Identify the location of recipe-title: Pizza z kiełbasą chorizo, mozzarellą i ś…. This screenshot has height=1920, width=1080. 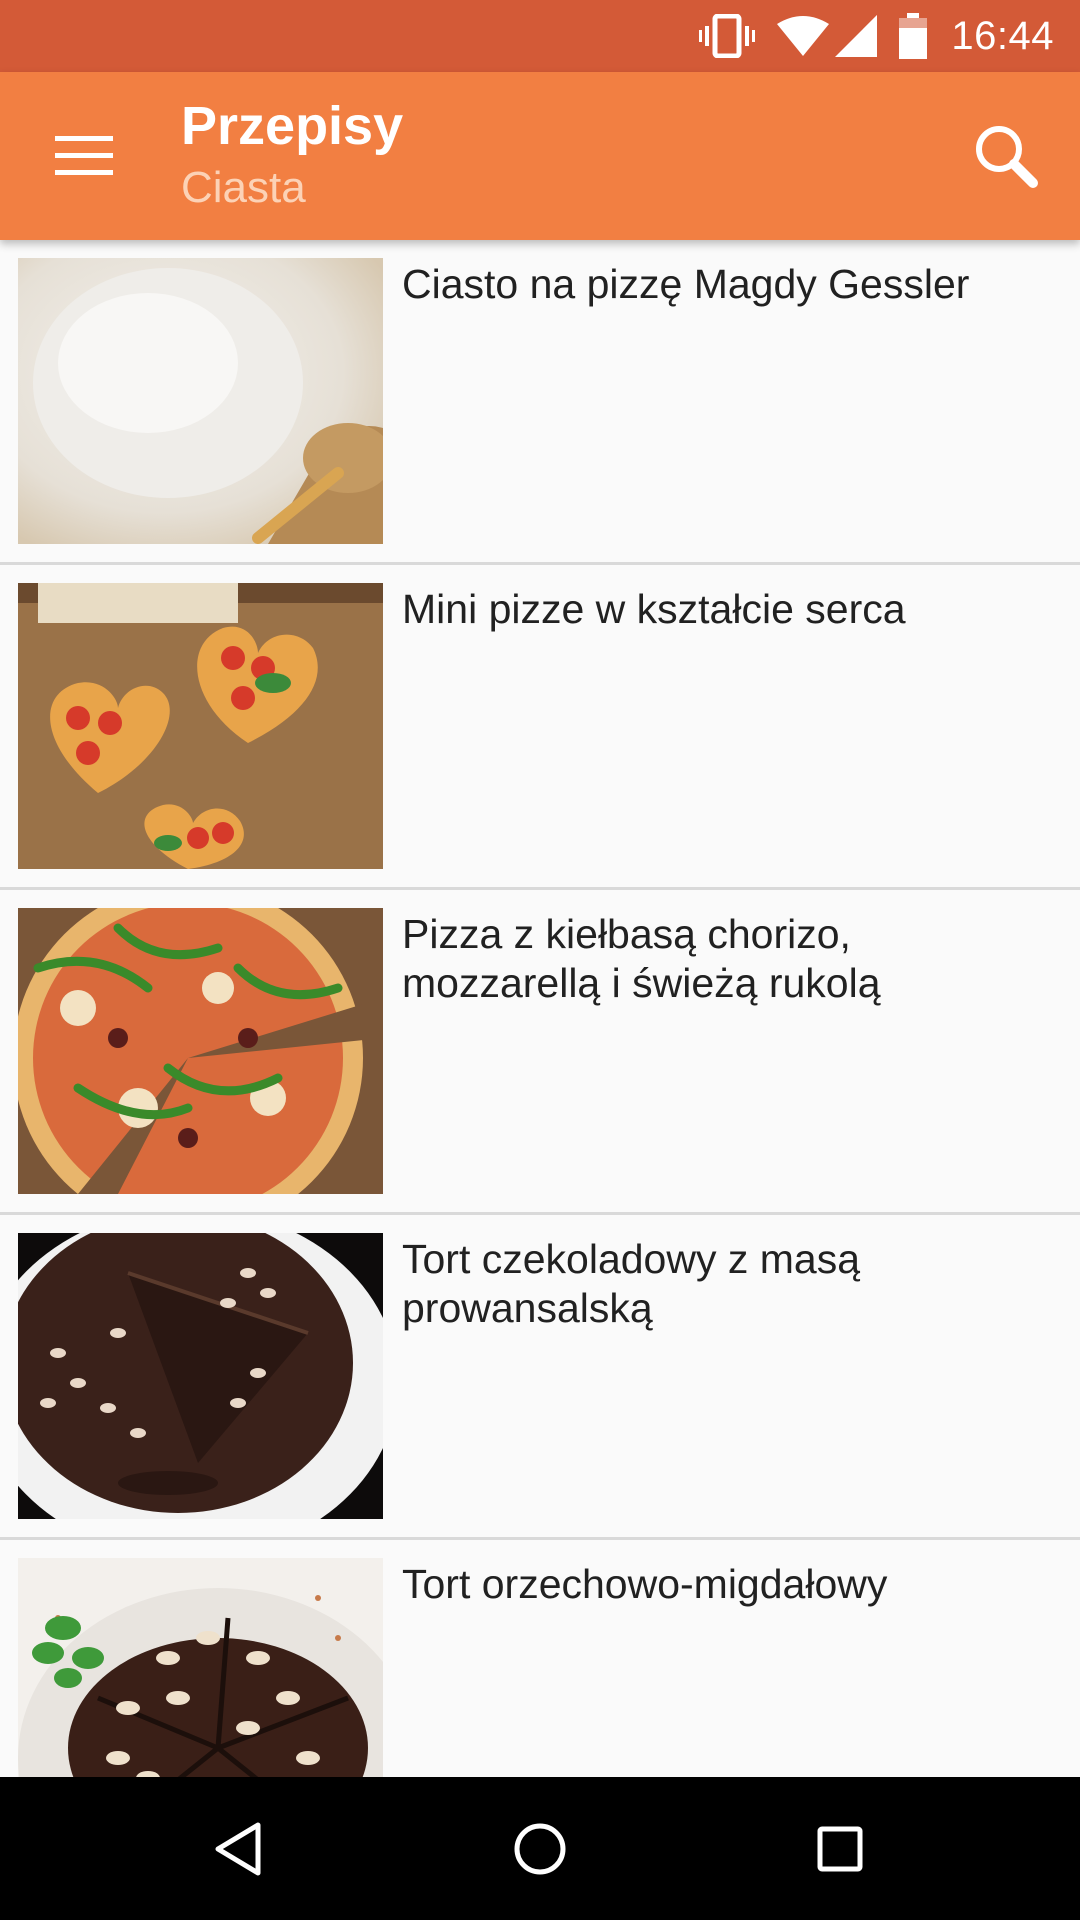
(641, 958).